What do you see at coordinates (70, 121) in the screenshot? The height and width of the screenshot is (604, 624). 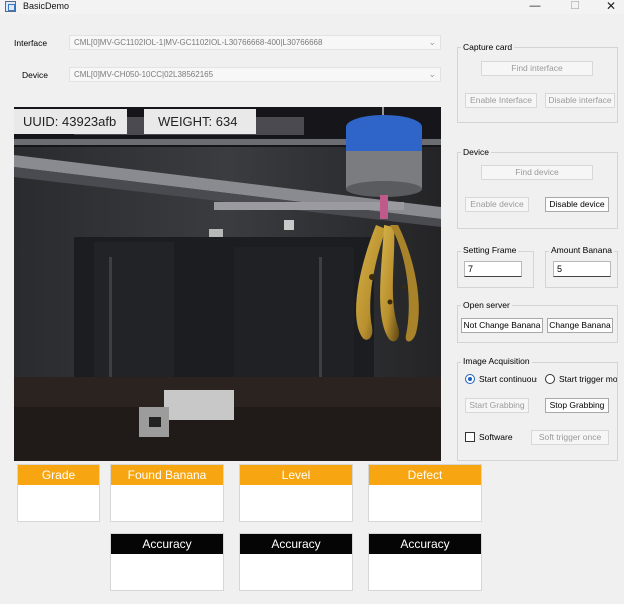 I see `uuid-label: UUID: 43923afb` at bounding box center [70, 121].